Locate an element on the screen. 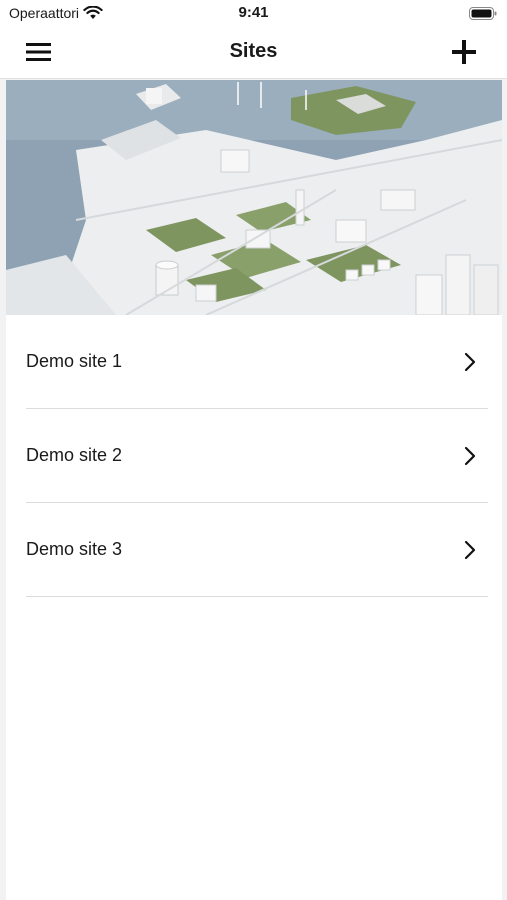 The width and height of the screenshot is (507, 900). page-title: Sites is located at coordinates (253, 51).